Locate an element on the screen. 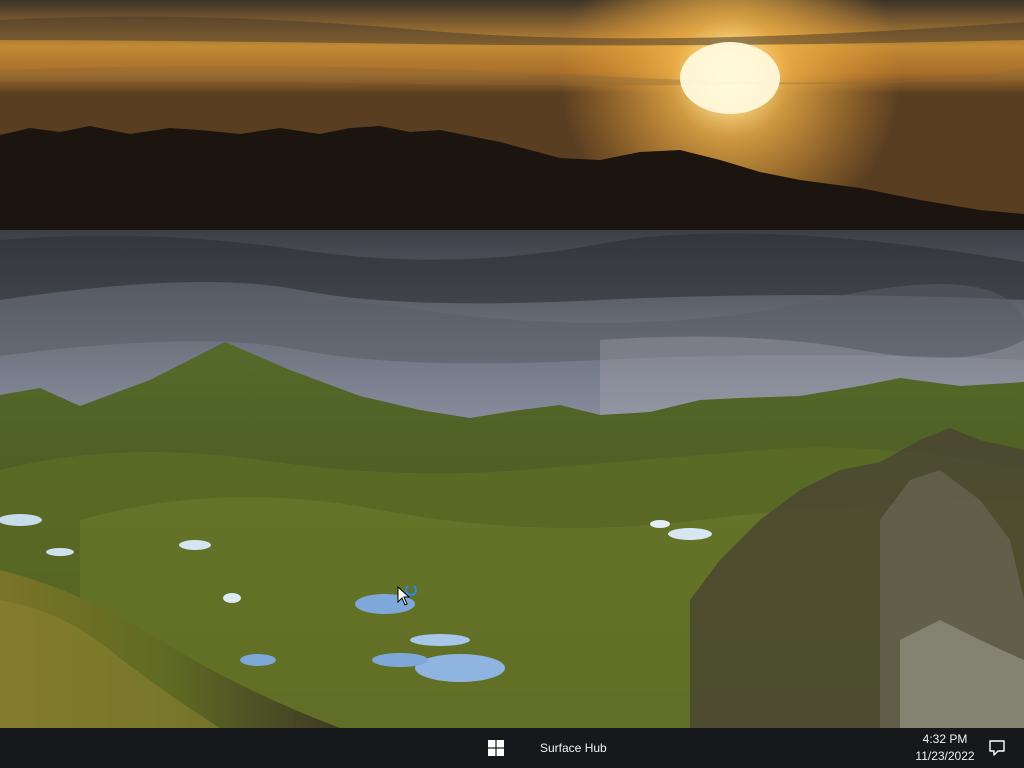  taskbar: Surface Hub 4:32 PM 11/23/2022 is located at coordinates (512, 748).